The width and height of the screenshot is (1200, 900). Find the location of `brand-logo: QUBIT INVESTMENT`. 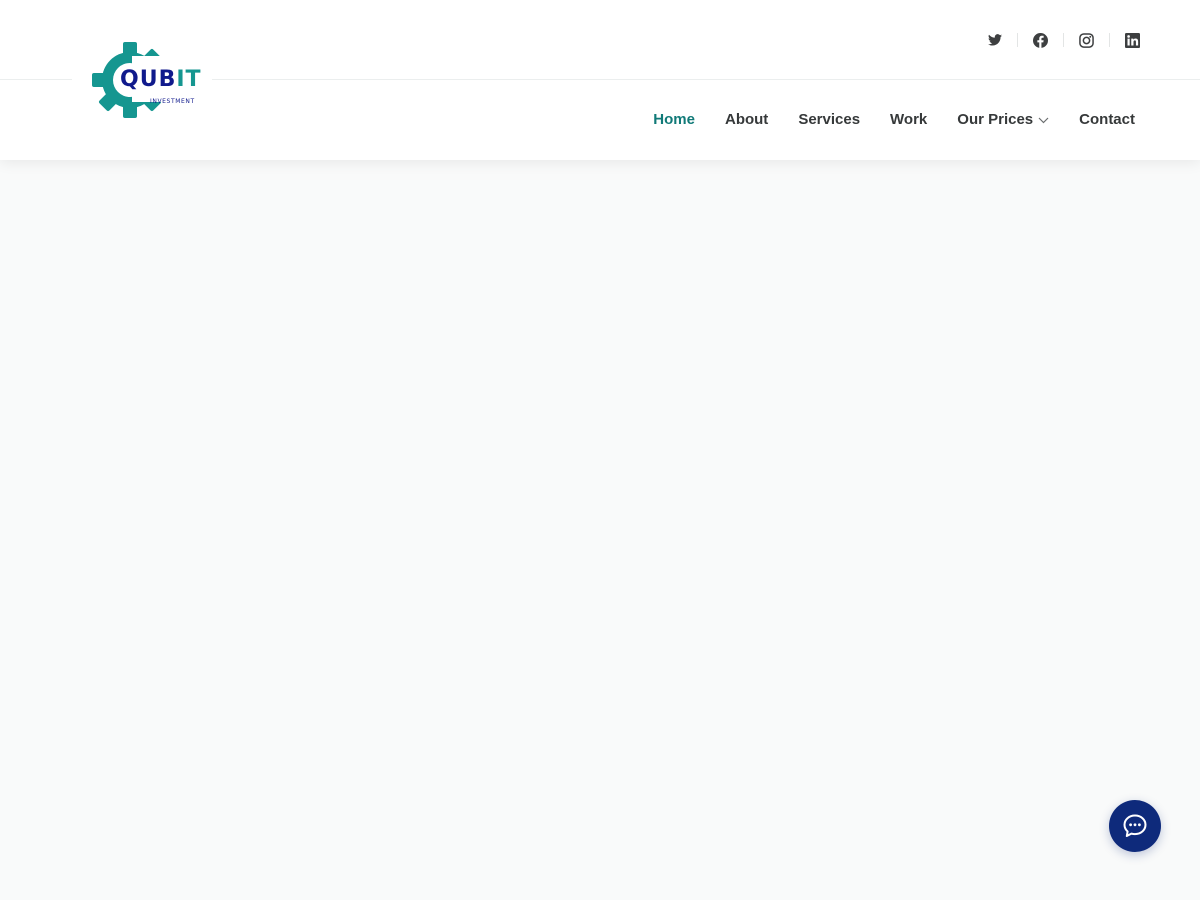

brand-logo: QUBIT INVESTMENT is located at coordinates (142, 80).